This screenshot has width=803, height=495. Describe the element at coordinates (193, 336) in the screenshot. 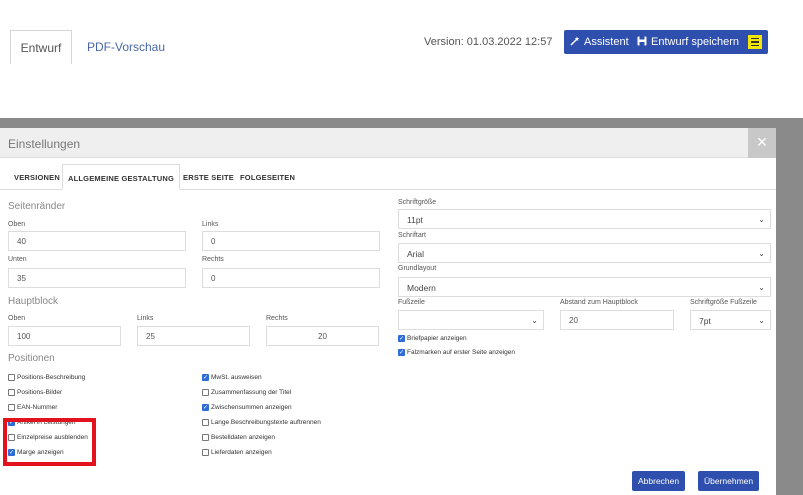

I see `hauptblock-links-input: 25` at that location.